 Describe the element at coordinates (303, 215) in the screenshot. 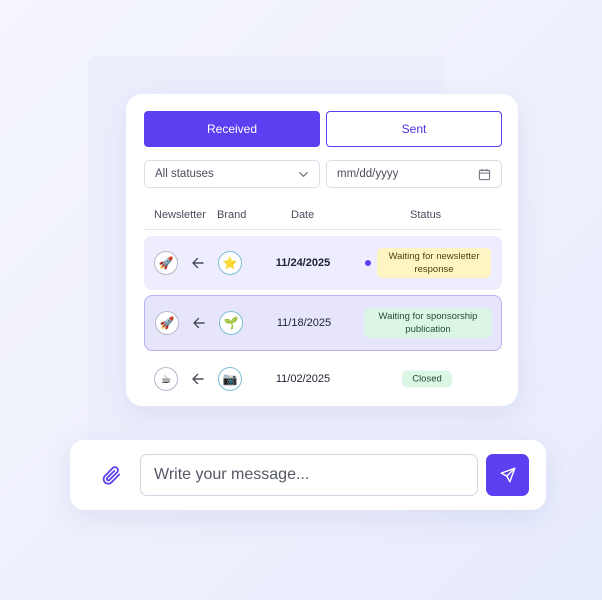

I see `header-date: Date` at that location.